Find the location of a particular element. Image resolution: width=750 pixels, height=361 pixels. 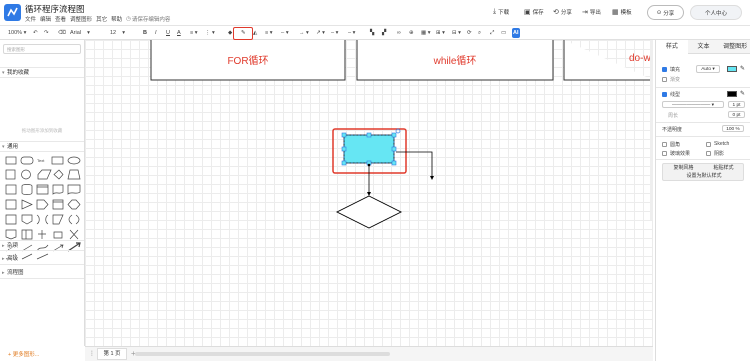

shape-search-input: 搜索图形 is located at coordinates (42, 49).